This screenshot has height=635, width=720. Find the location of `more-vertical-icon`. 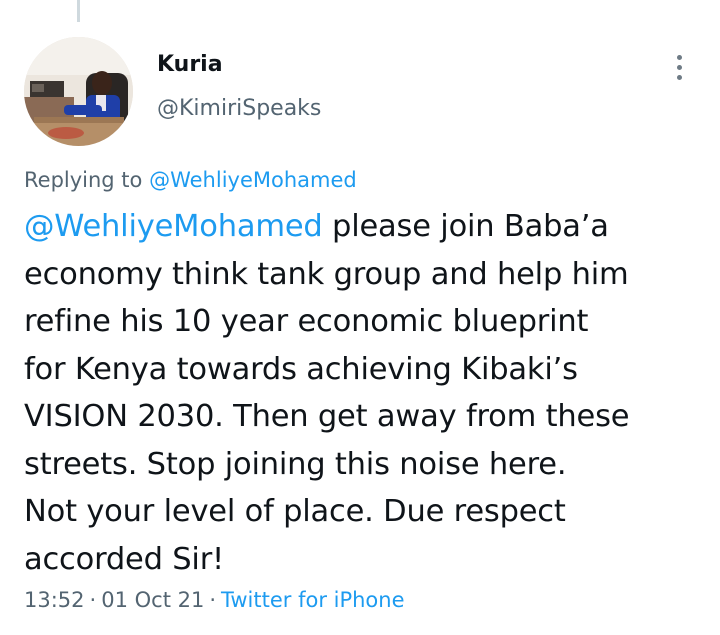

more-vertical-icon is located at coordinates (679, 67).